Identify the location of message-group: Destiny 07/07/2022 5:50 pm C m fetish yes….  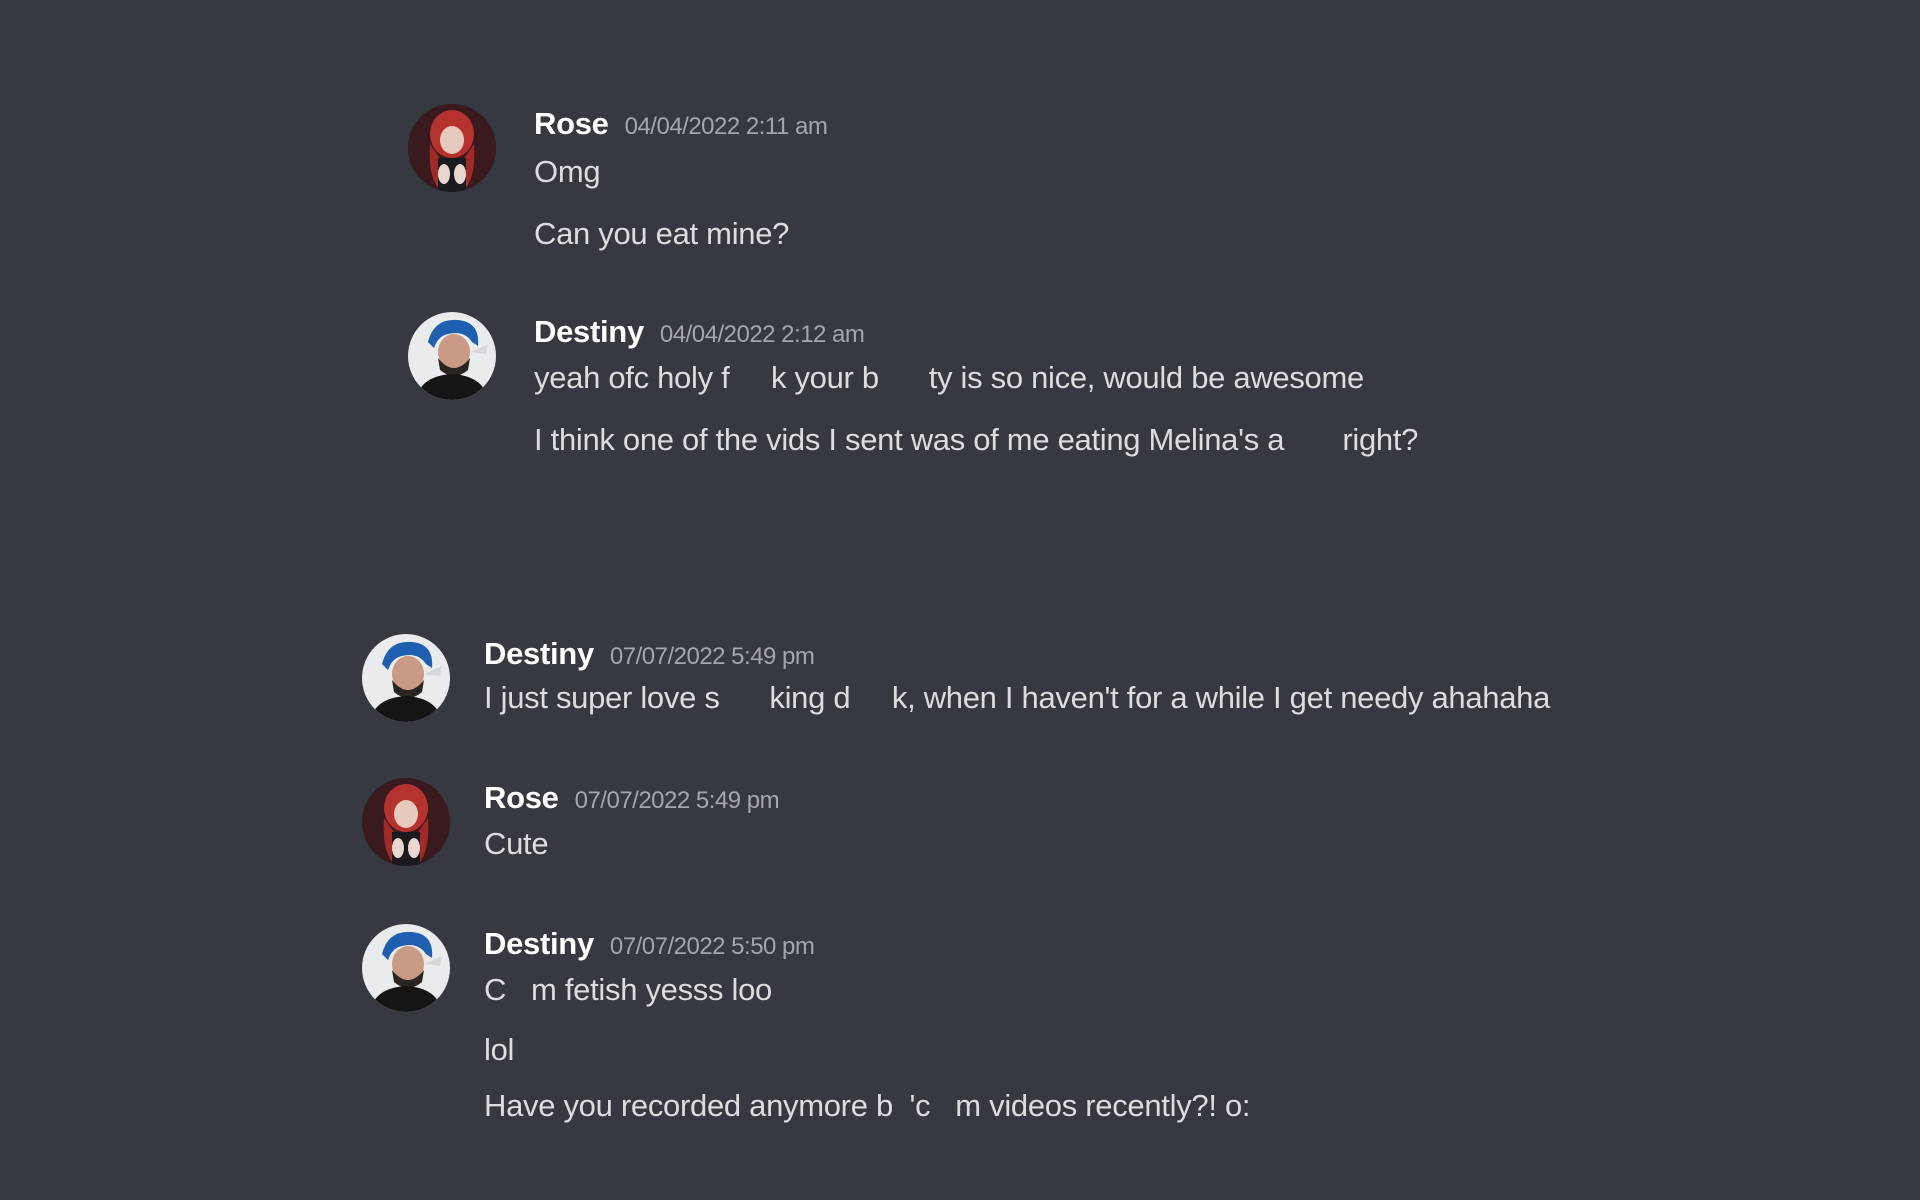
(1062, 1039).